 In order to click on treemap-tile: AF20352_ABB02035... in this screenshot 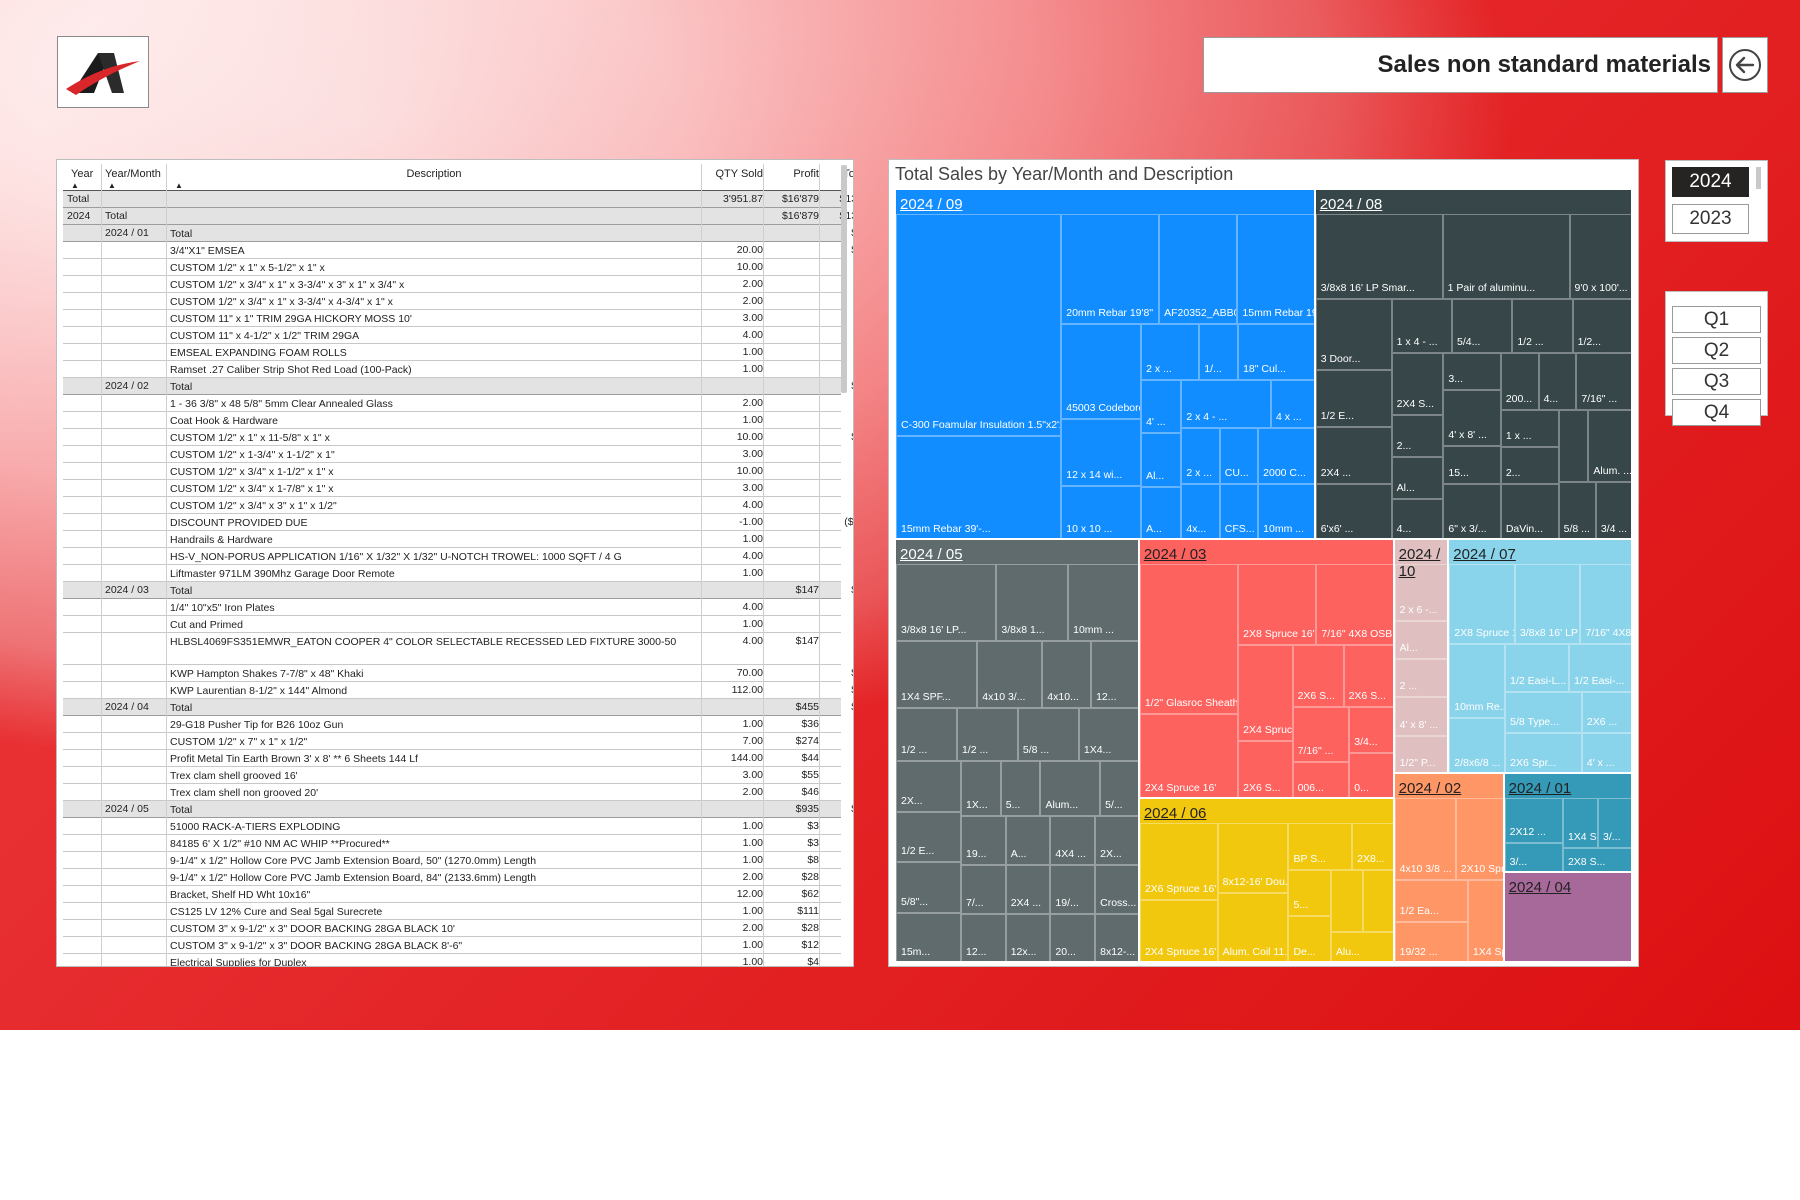, I will do `click(1198, 269)`.